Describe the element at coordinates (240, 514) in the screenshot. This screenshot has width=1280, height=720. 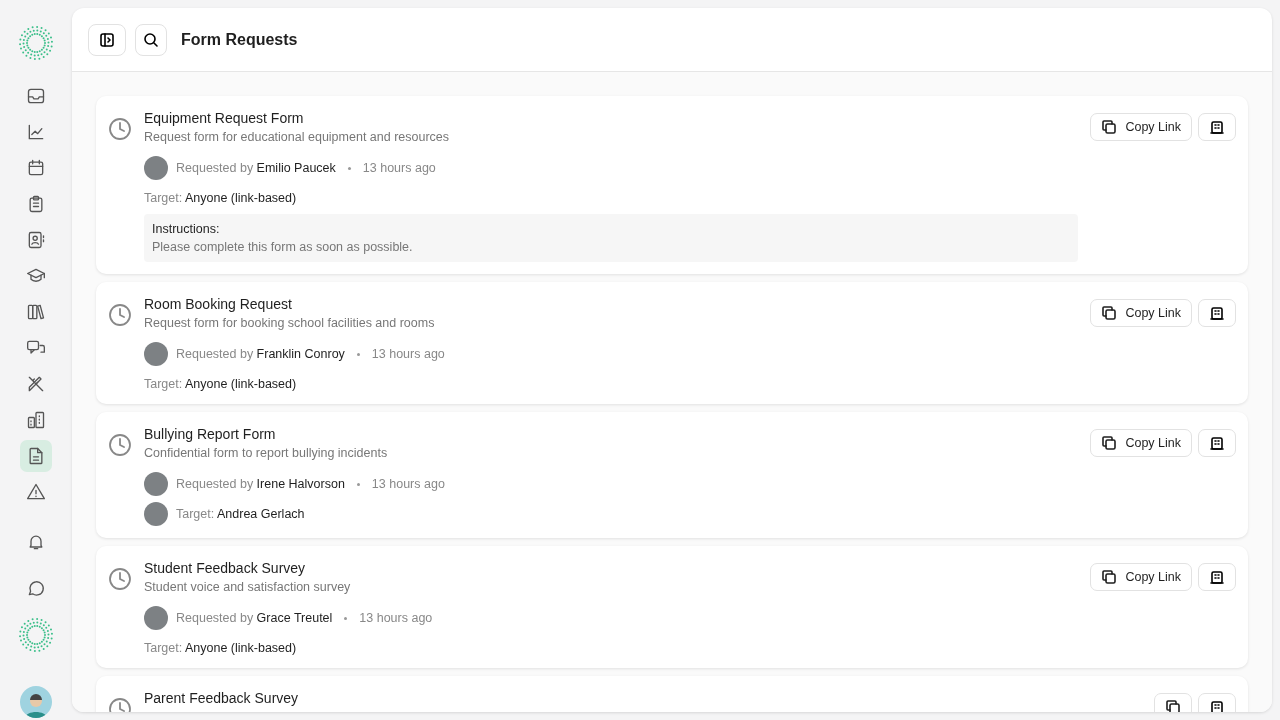
I see `target-text: Target: Andrea Gerlach` at that location.